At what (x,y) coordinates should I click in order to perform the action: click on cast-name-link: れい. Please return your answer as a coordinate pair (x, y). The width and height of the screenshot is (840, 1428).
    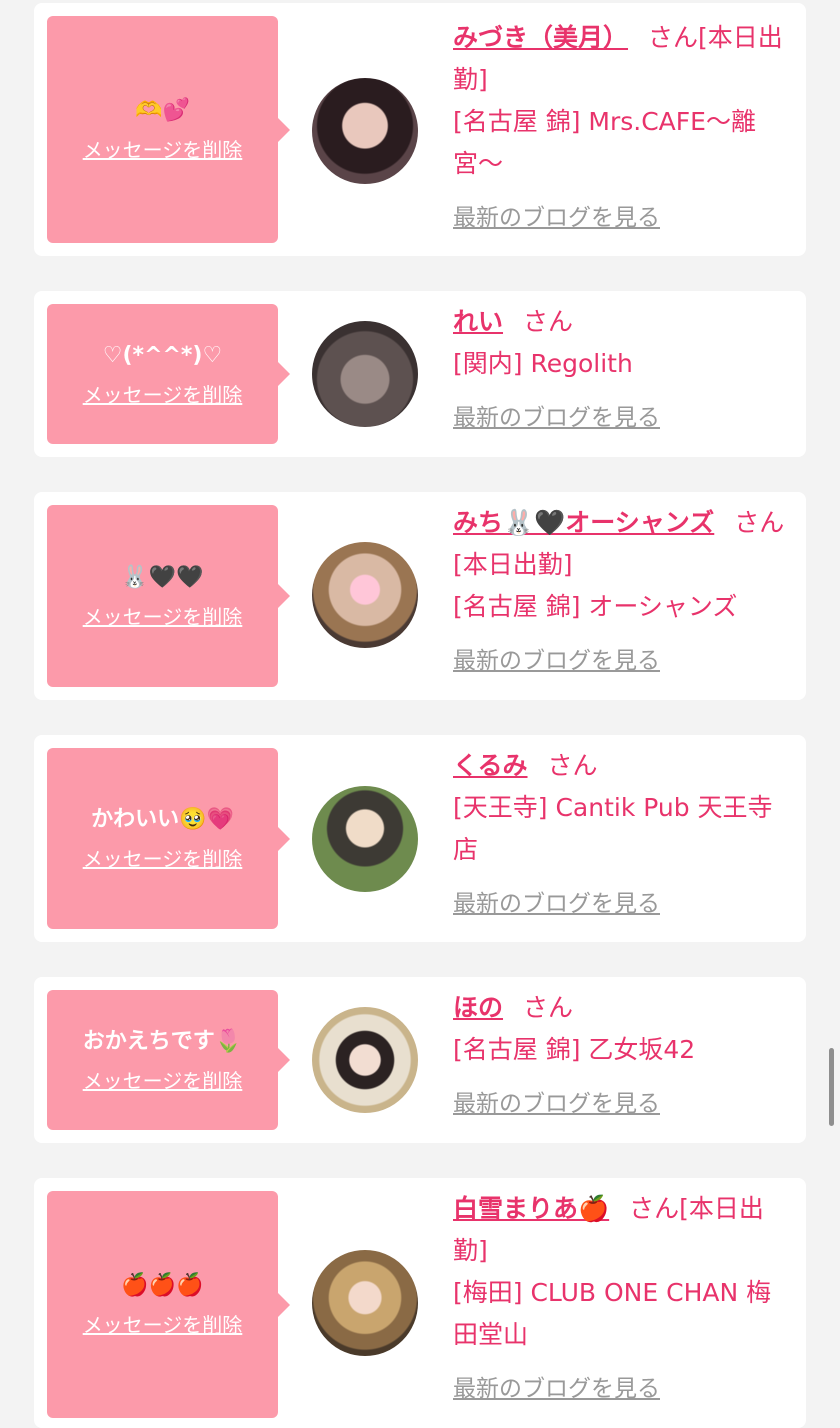
    Looking at the image, I should click on (478, 321).